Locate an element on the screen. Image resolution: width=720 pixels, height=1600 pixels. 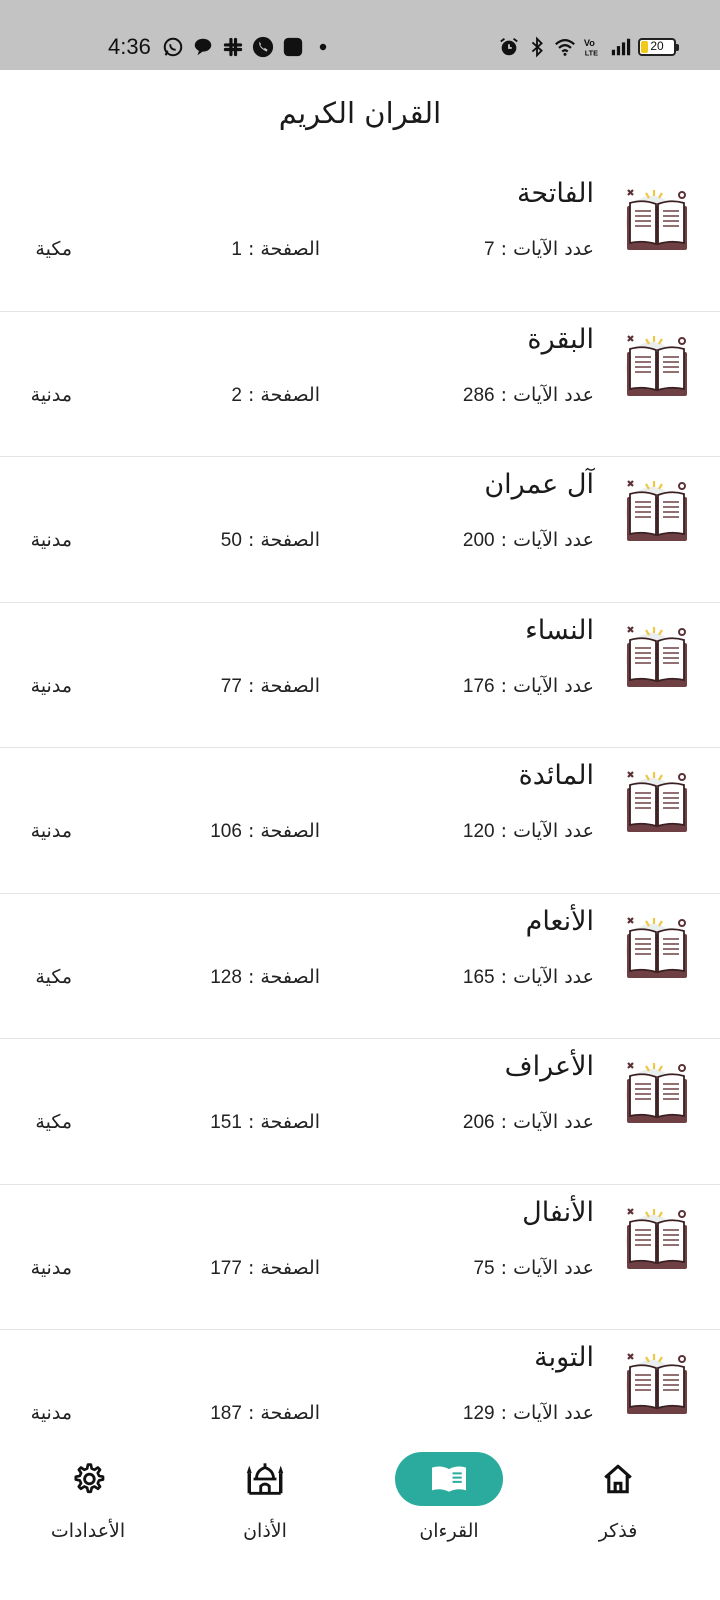
surah-row: المائدة عدد الآيات : 120 الصفحة : 106 مدنية is located at coordinates (360, 821).